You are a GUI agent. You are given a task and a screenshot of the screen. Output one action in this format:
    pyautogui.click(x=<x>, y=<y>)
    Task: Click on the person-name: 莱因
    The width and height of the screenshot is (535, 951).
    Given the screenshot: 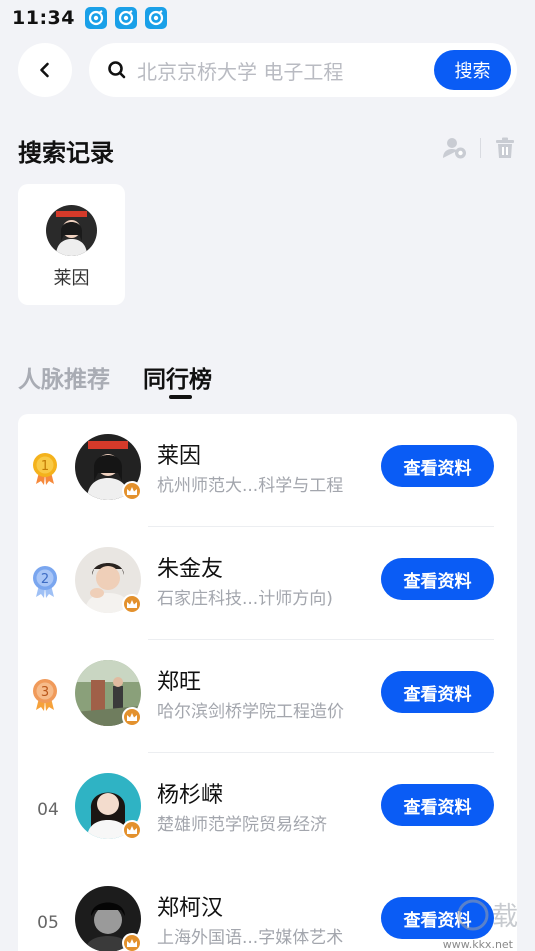 What is the action you would take?
    pyautogui.click(x=179, y=456)
    